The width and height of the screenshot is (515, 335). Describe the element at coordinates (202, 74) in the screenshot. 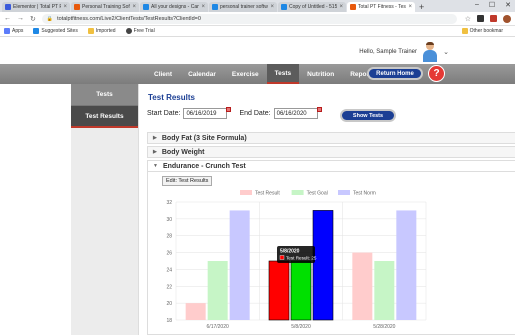

I see `nav-calendar: Calendar` at that location.